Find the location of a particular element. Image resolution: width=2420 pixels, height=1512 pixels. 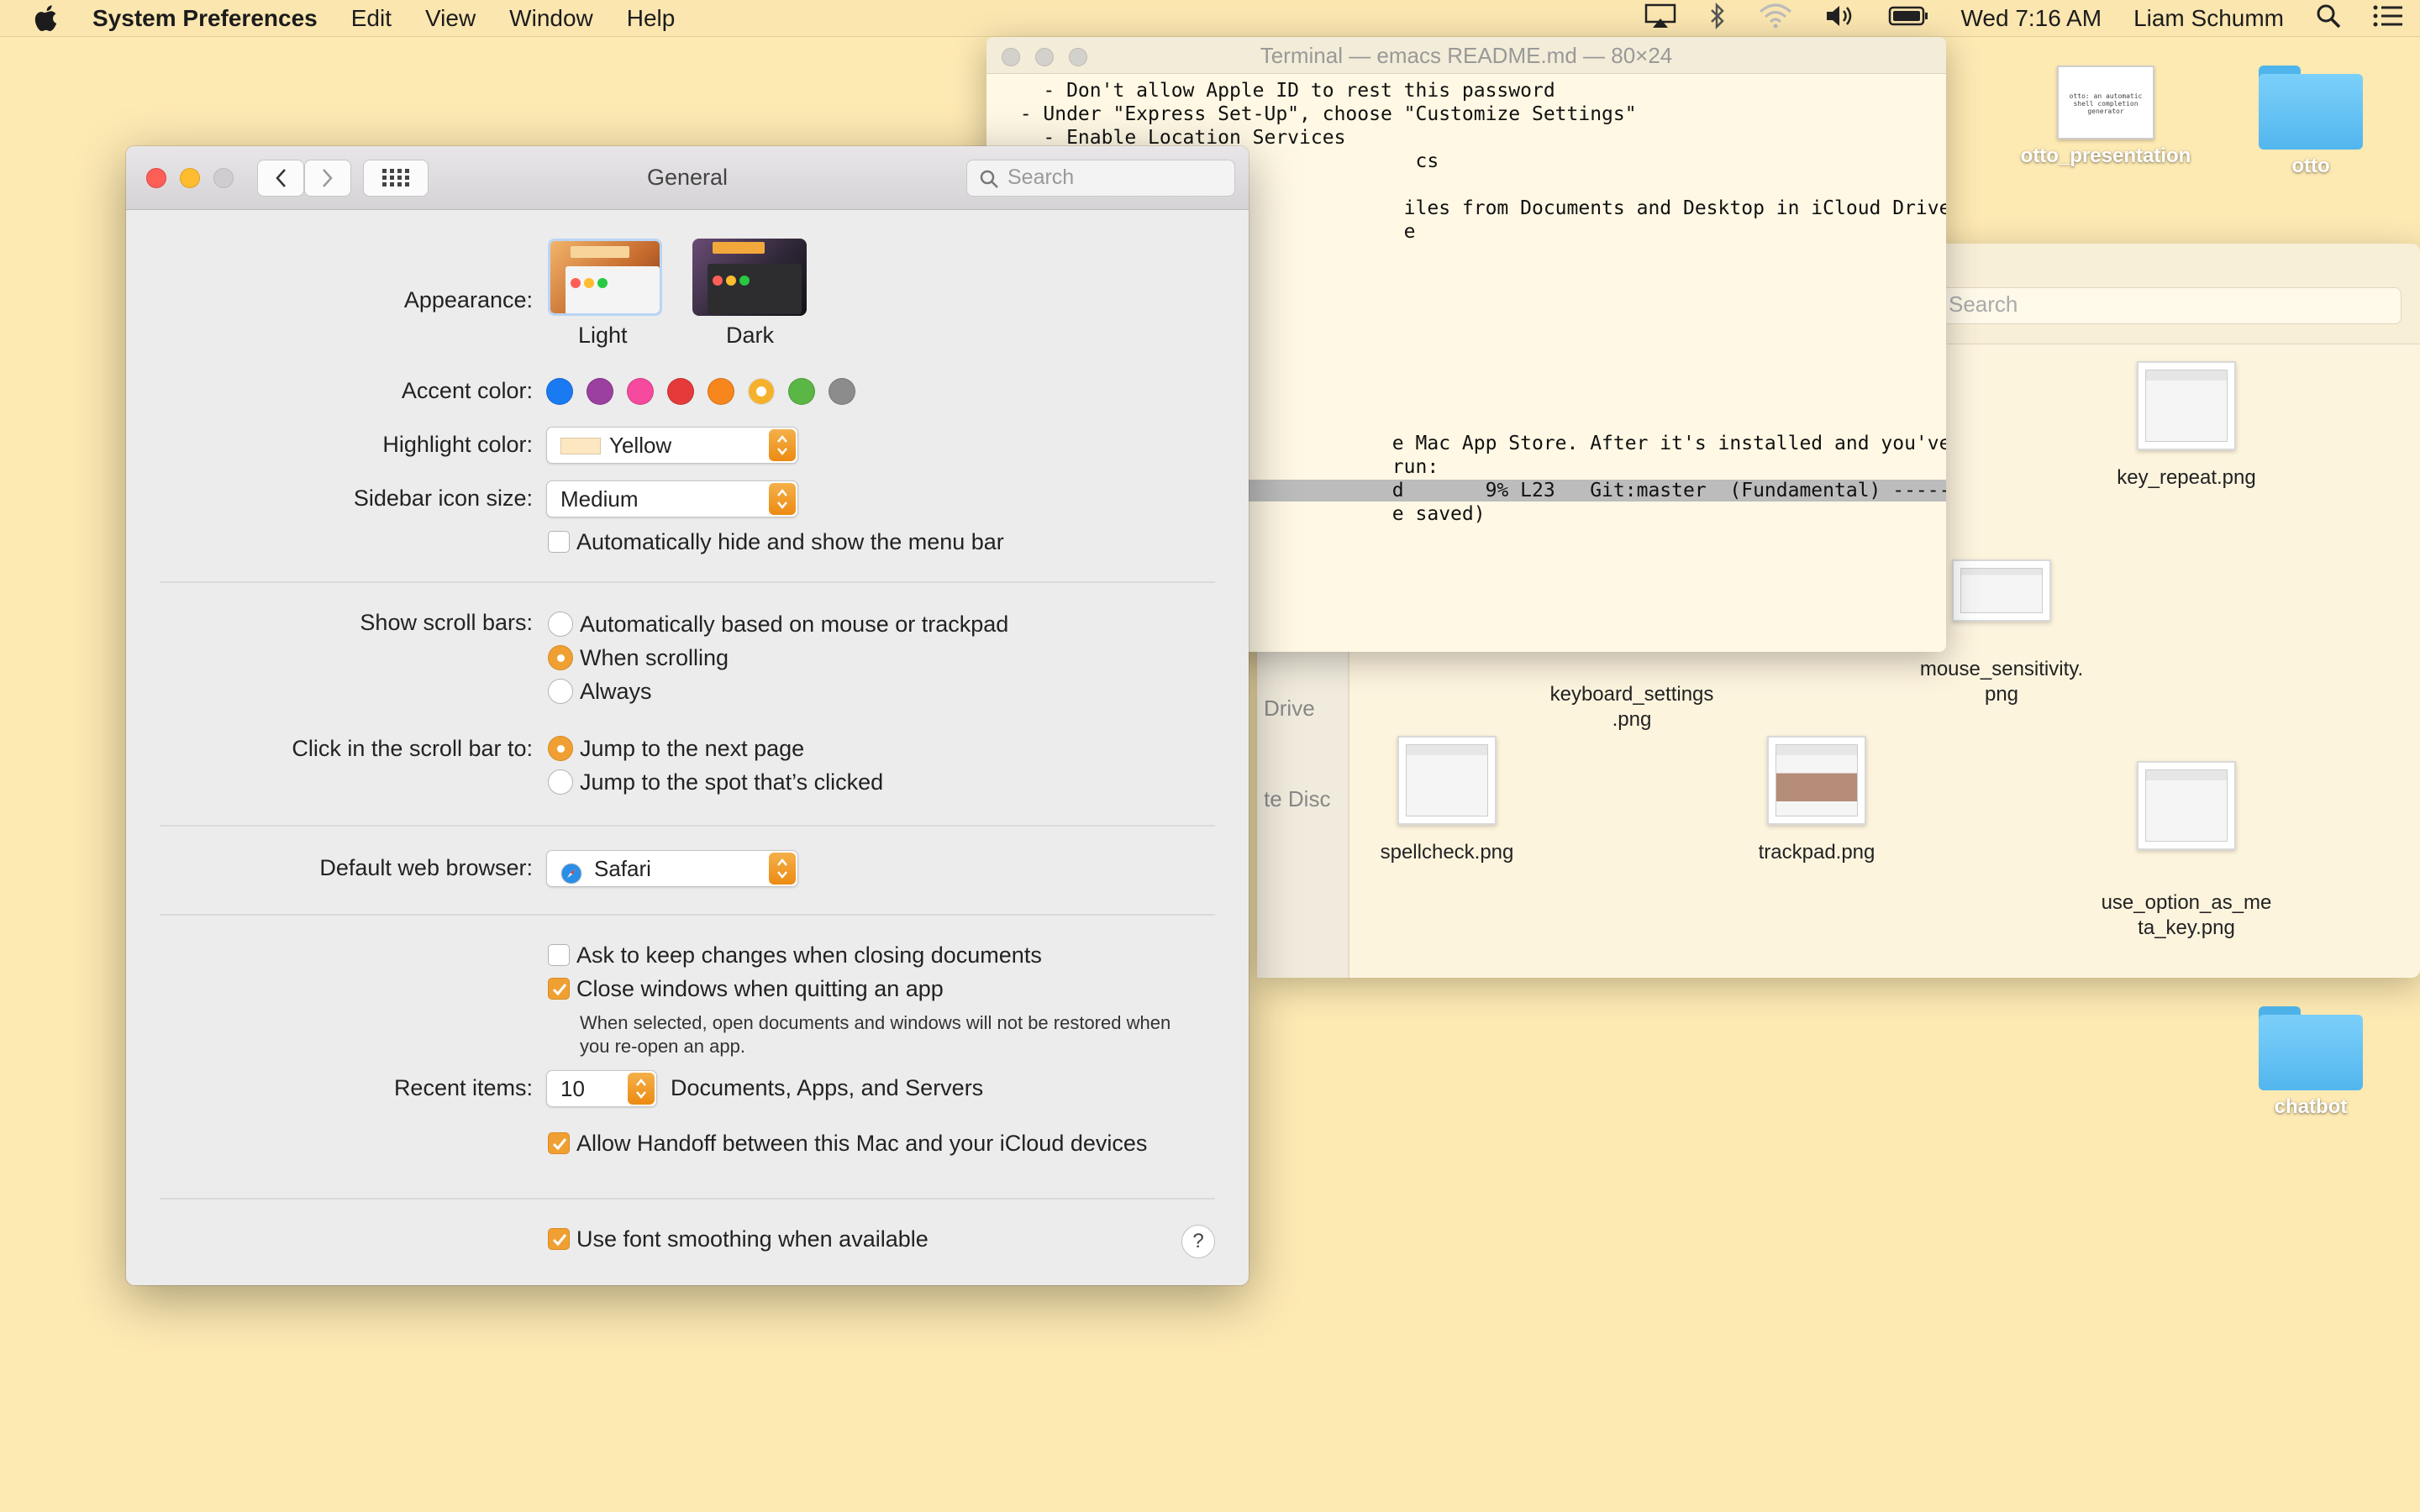

terminal-zoom-button is located at coordinates (1078, 57).